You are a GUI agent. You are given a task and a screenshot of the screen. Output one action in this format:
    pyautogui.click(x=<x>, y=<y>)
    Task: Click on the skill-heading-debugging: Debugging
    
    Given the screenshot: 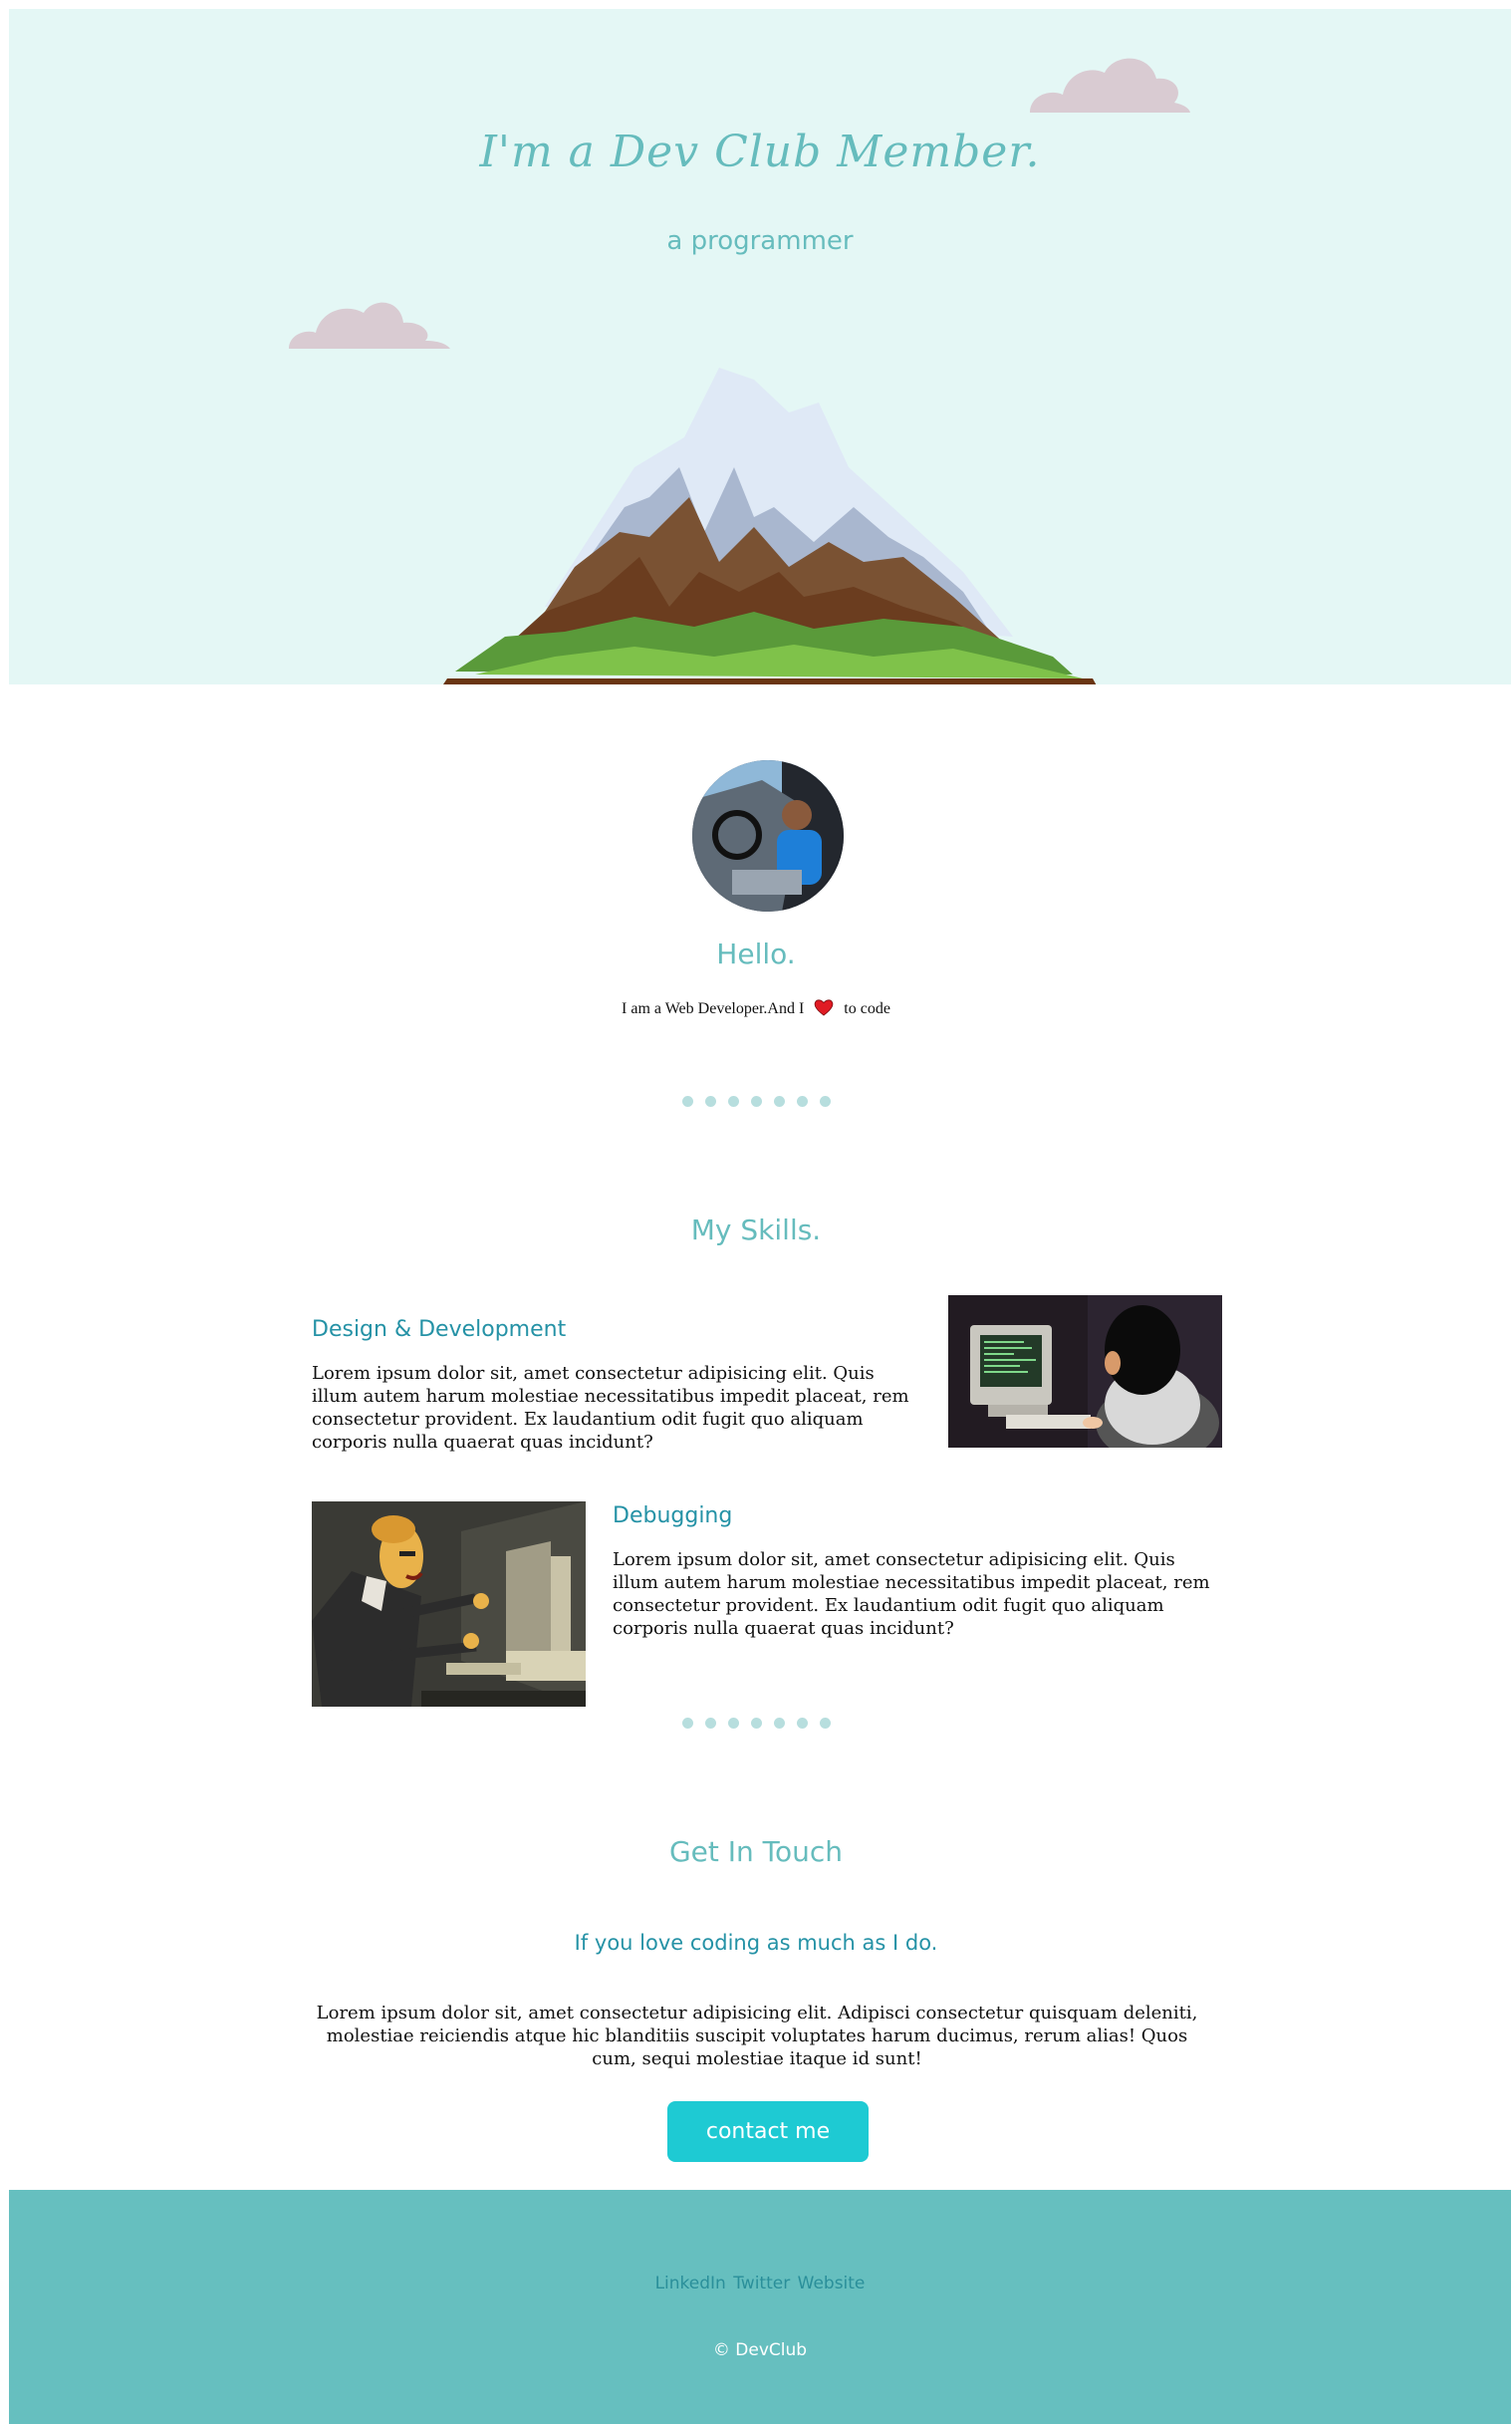 What is the action you would take?
    pyautogui.click(x=673, y=1515)
    